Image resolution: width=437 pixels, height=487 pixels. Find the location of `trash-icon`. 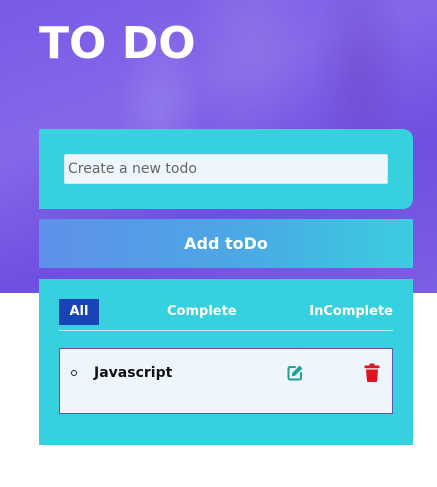

trash-icon is located at coordinates (372, 372).